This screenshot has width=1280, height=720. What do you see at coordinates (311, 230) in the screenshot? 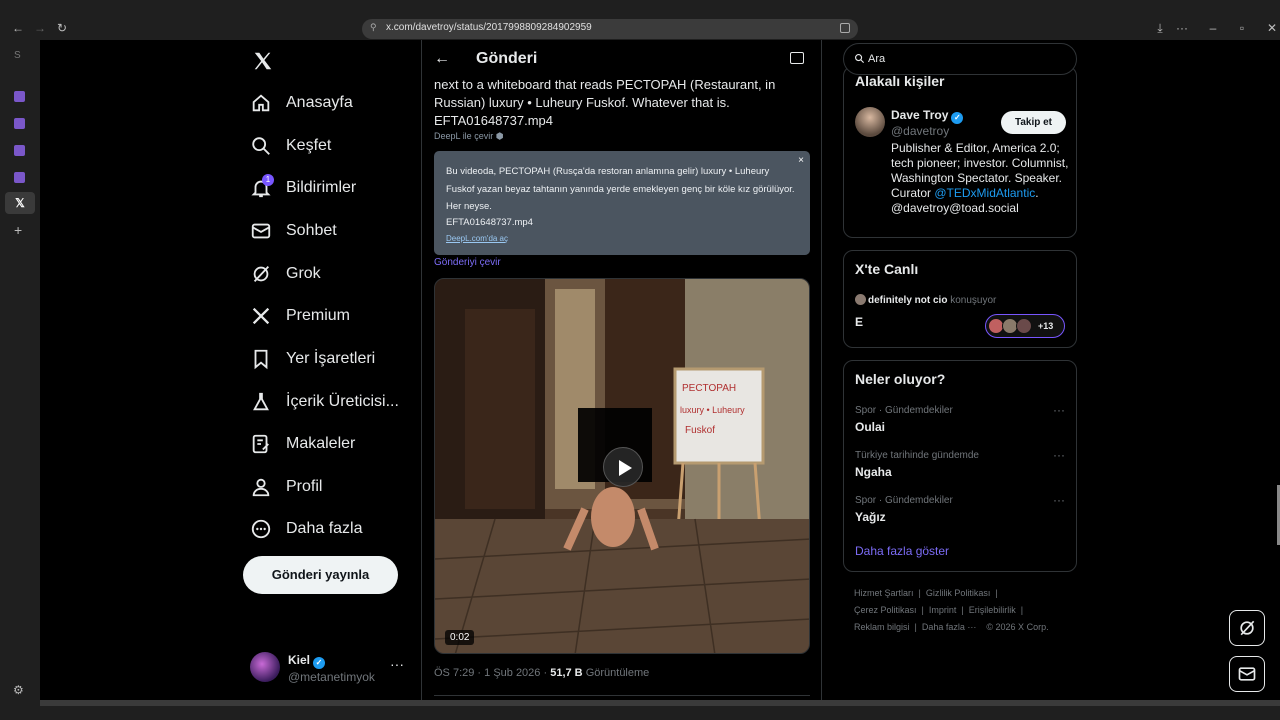
I see `nav-label: Sohbet` at bounding box center [311, 230].